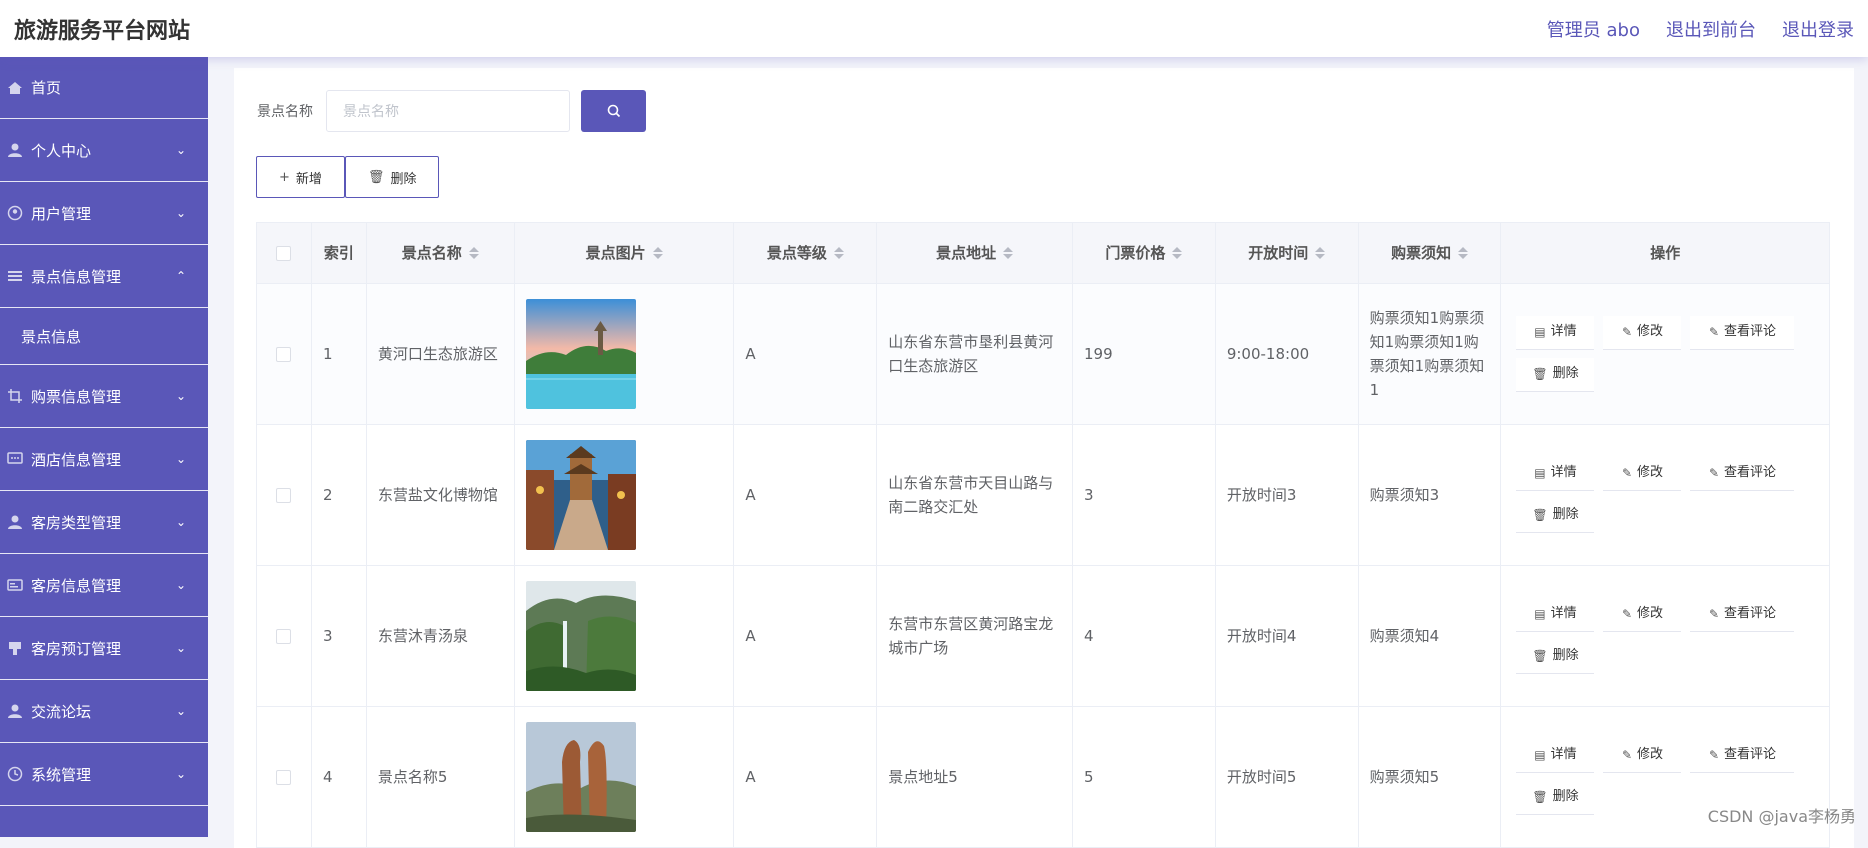  I want to click on row-index: 4, so click(339, 777).